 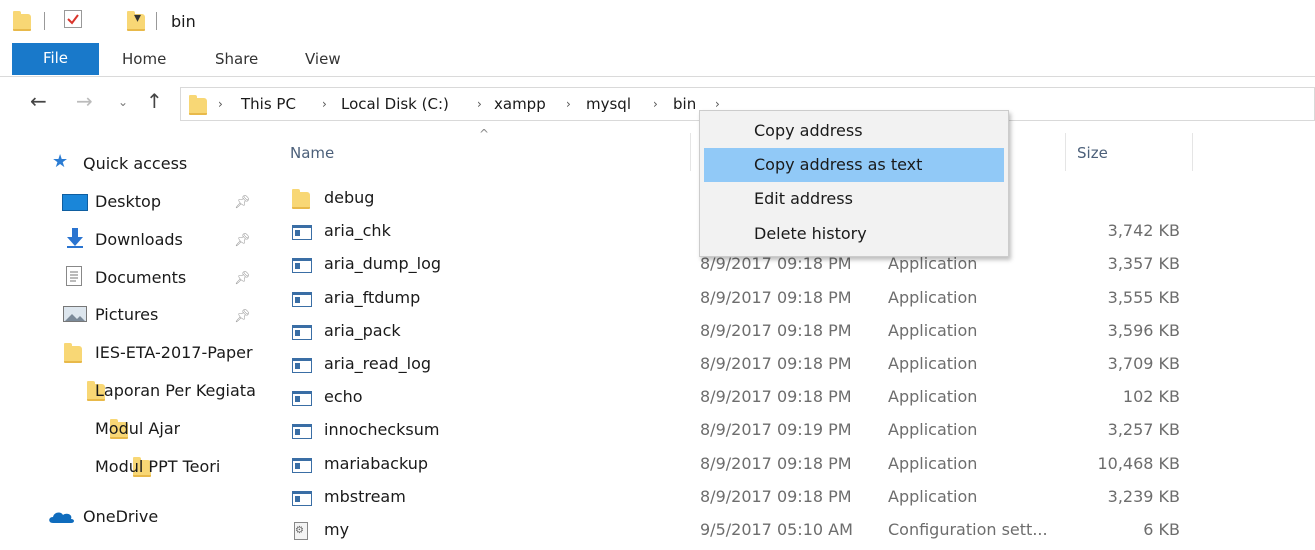 I want to click on file-name: echo, so click(x=343, y=396).